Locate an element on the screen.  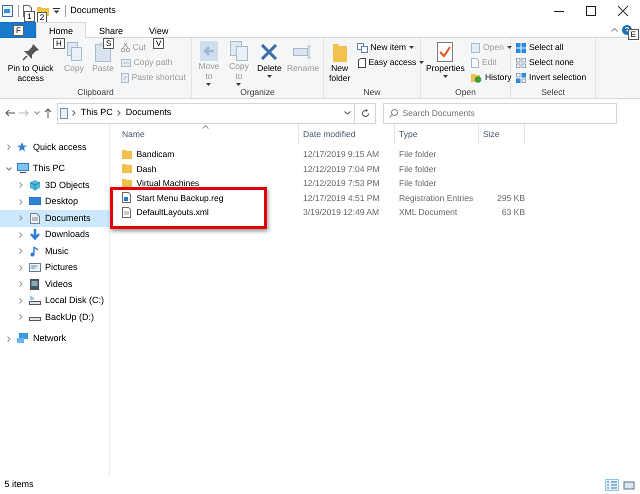
ribbon-button: History is located at coordinates (491, 77).